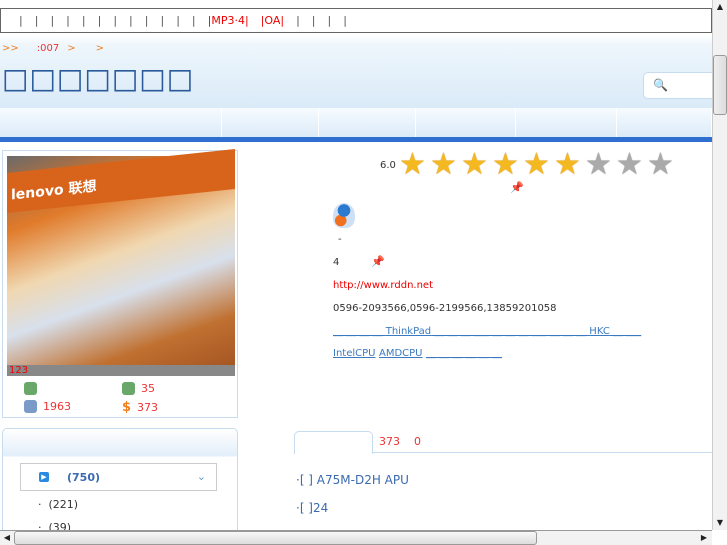 The width and height of the screenshot is (727, 545). I want to click on tab-count: 0, so click(417, 441).